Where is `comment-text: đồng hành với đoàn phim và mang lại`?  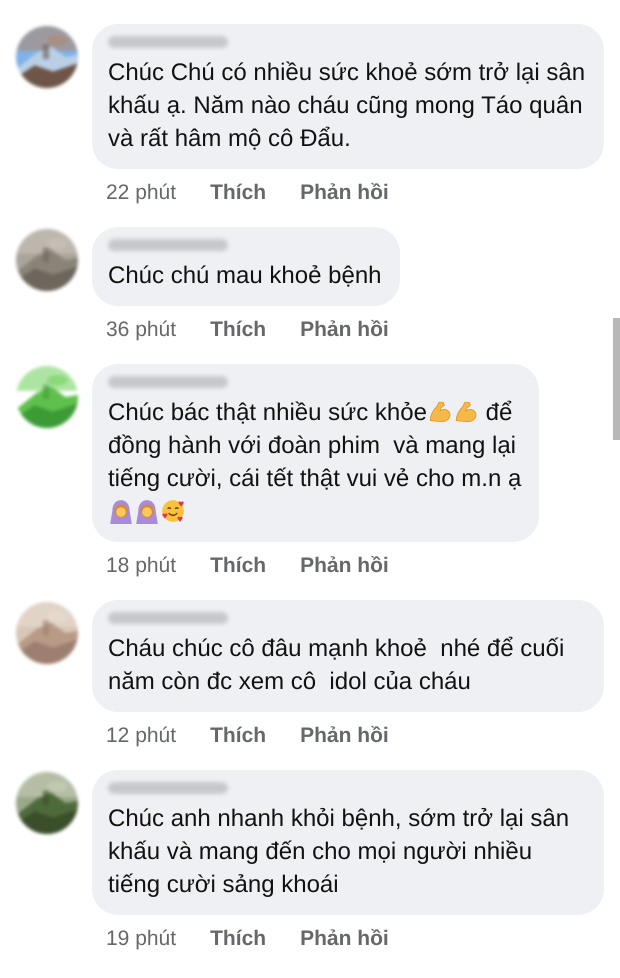
comment-text: đồng hành với đoàn phim và mang lại is located at coordinates (312, 445).